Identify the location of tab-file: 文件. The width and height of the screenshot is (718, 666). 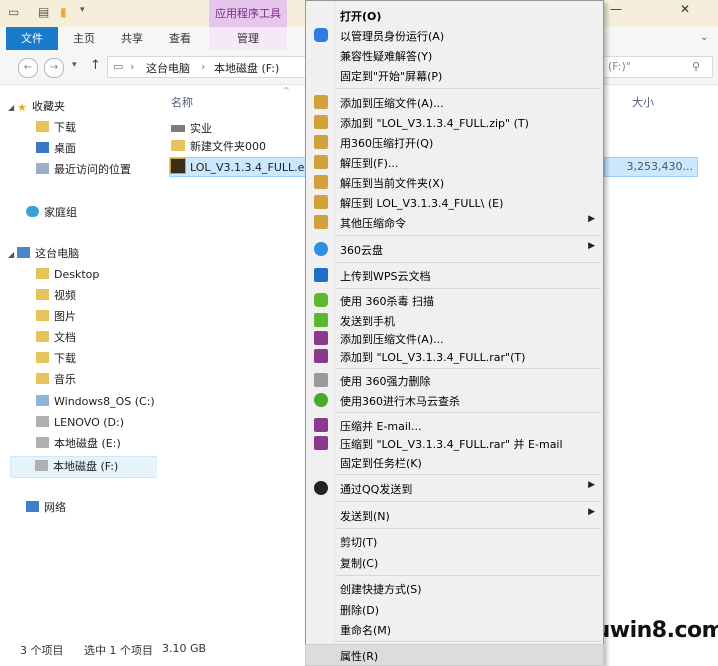
(32, 38).